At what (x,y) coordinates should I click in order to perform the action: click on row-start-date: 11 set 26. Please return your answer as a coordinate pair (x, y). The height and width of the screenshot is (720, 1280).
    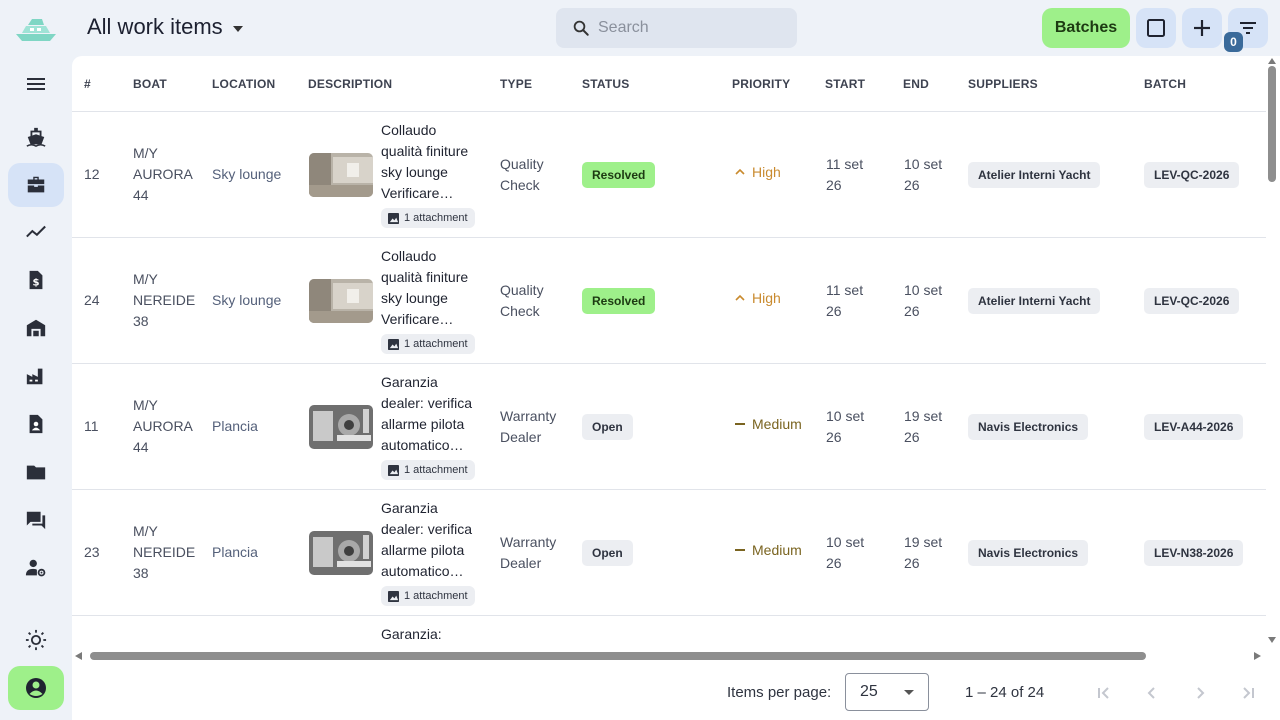
    Looking at the image, I should click on (845, 174).